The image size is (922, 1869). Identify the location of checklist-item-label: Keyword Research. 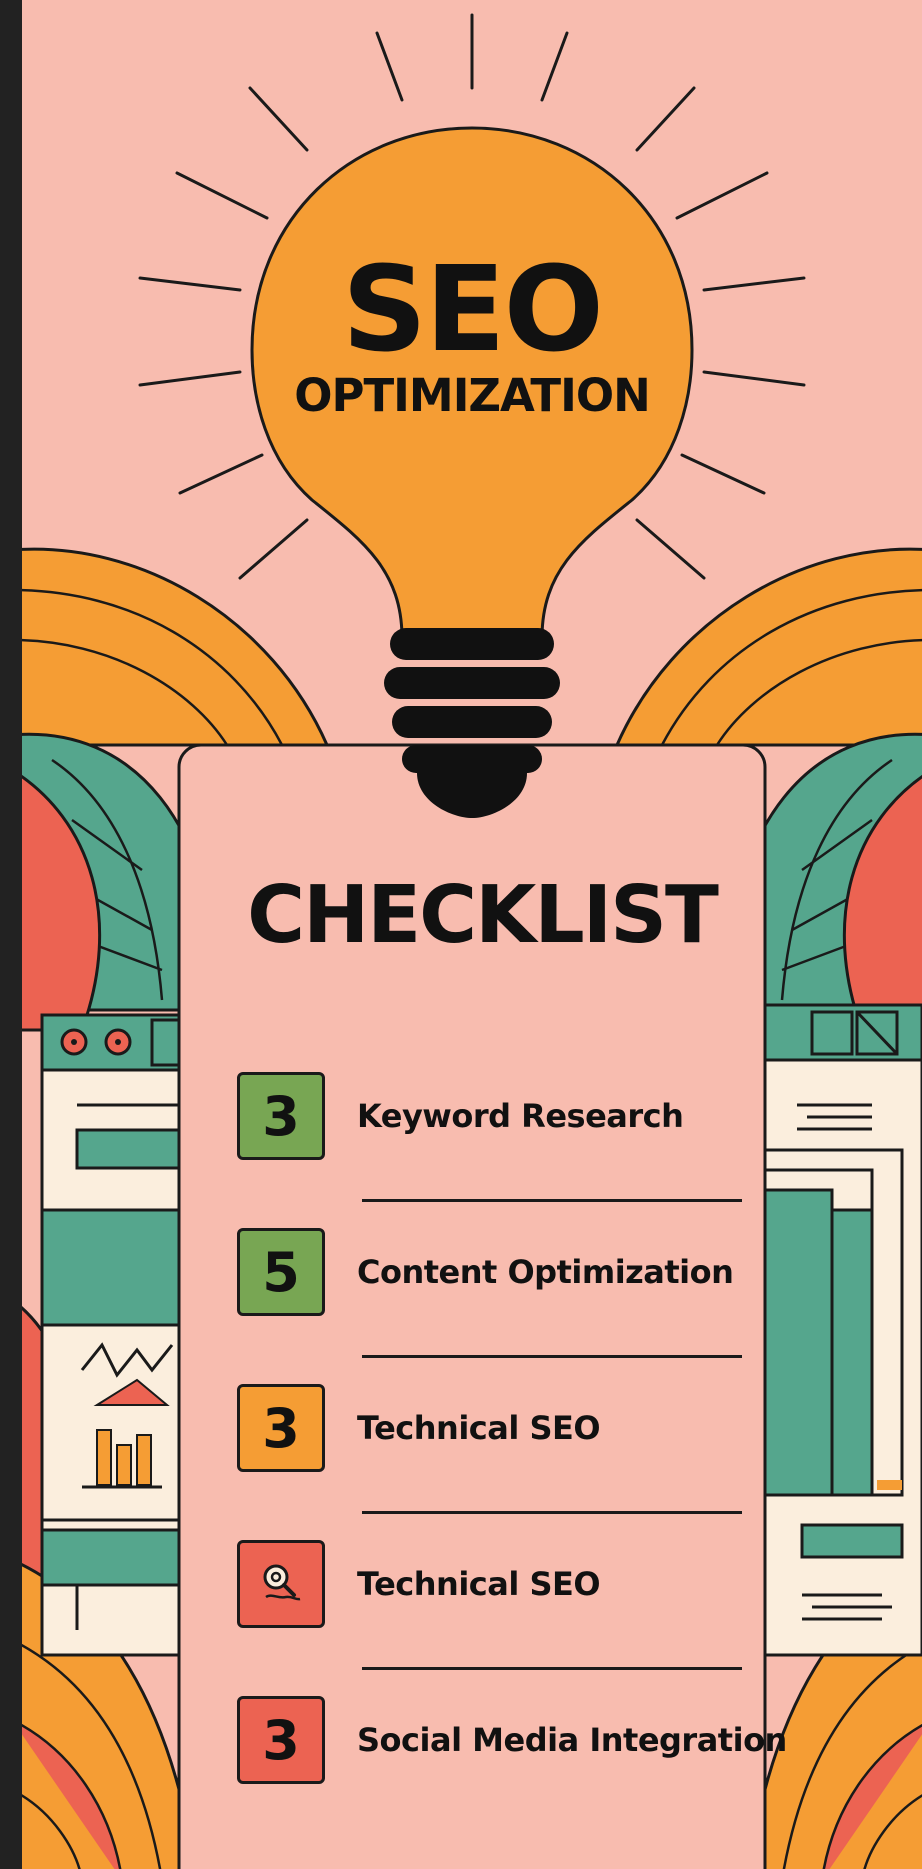
(520, 1116).